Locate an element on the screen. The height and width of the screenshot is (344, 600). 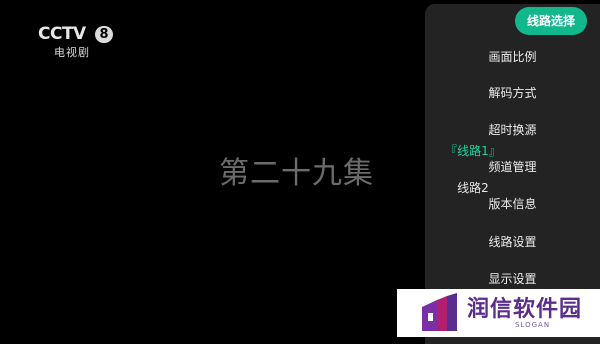
watermark-banner: 润信软件园 SLOGAN is located at coordinates (498, 313).